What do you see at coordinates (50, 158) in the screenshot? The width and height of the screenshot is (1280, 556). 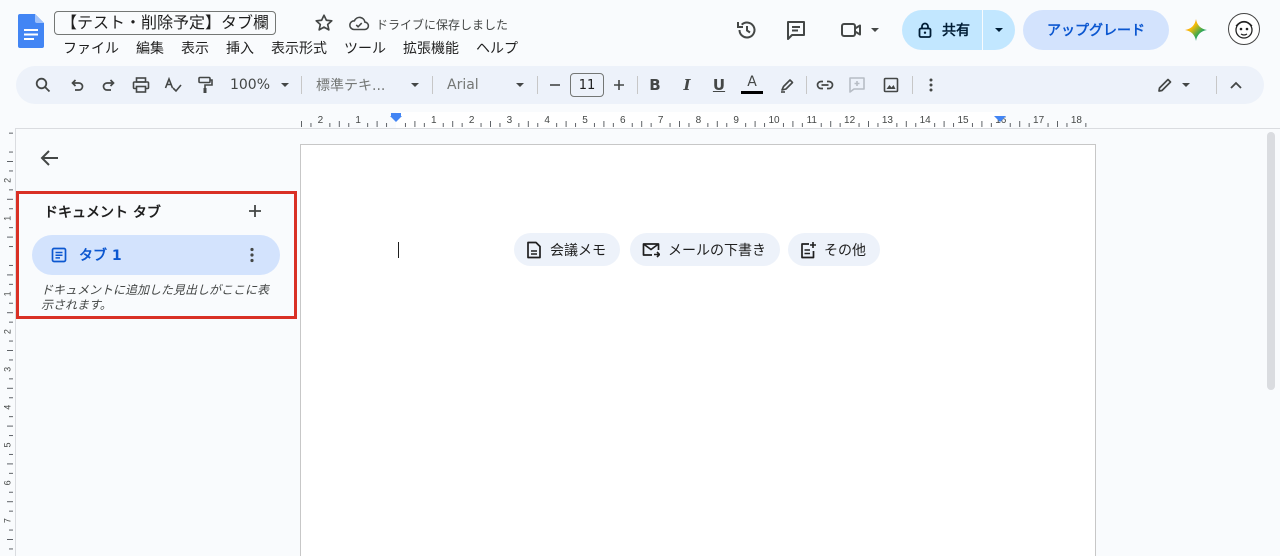 I see `back-arrow-icon` at bounding box center [50, 158].